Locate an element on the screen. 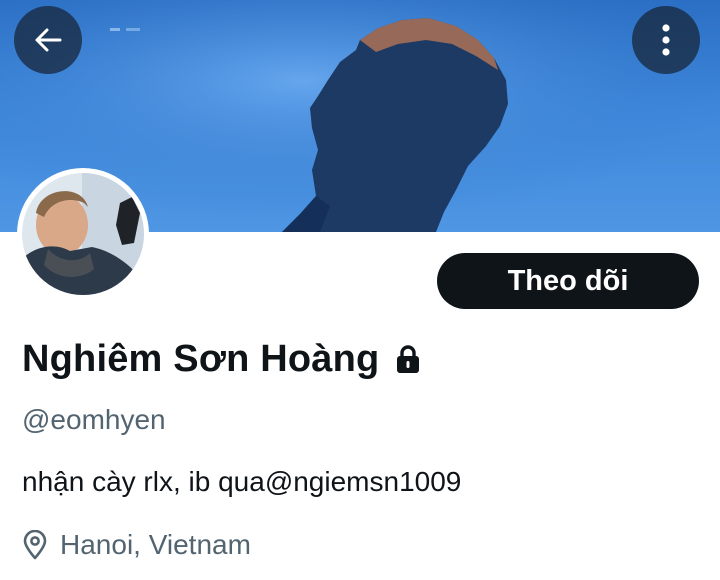 Image resolution: width=720 pixels, height=580 pixels. profile-location: Hanoi, Vietnam is located at coordinates (136, 545).